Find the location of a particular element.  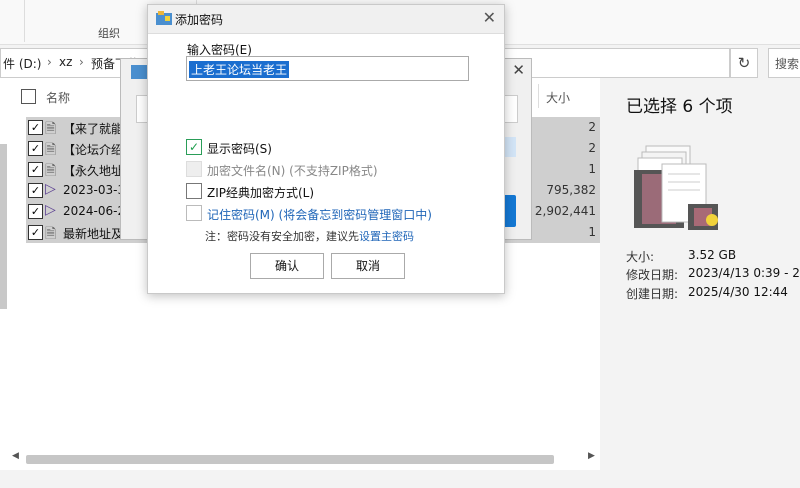

set-master-password-link: 设置主密码 is located at coordinates (386, 236).